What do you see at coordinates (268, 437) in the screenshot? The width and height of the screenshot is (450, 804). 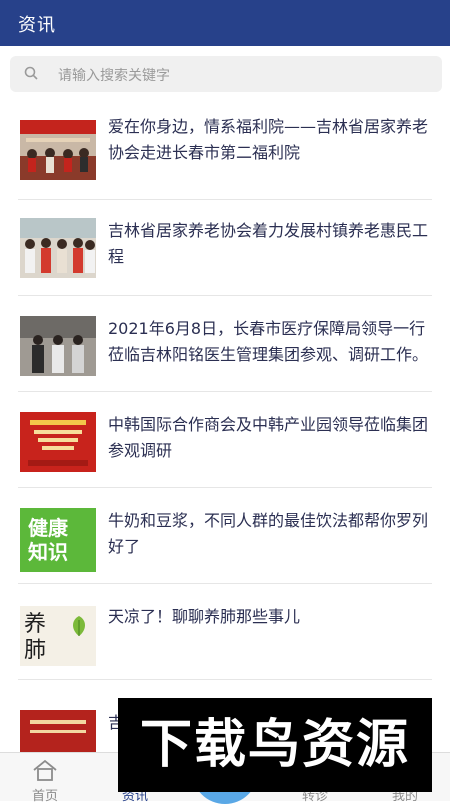 I see `news-title: 中韩国际合作商会及中韩产业园领导莅临集团参观调研` at bounding box center [268, 437].